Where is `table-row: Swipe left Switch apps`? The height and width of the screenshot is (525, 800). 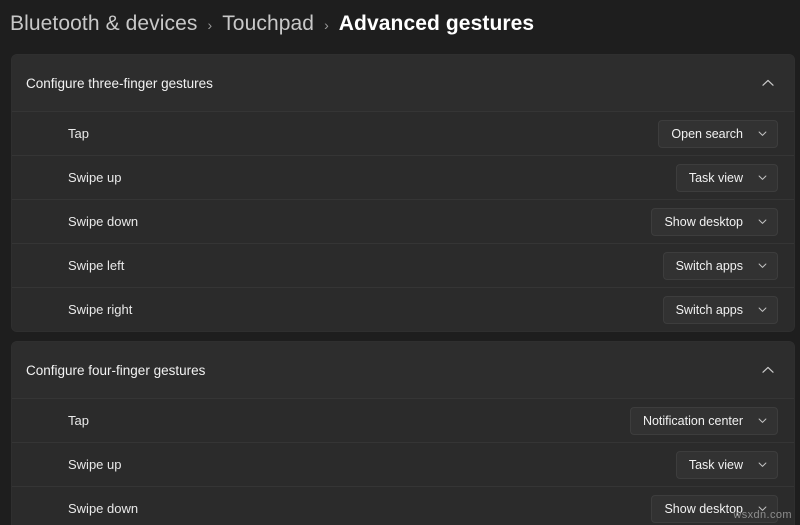
table-row: Swipe left Switch apps is located at coordinates (403, 265).